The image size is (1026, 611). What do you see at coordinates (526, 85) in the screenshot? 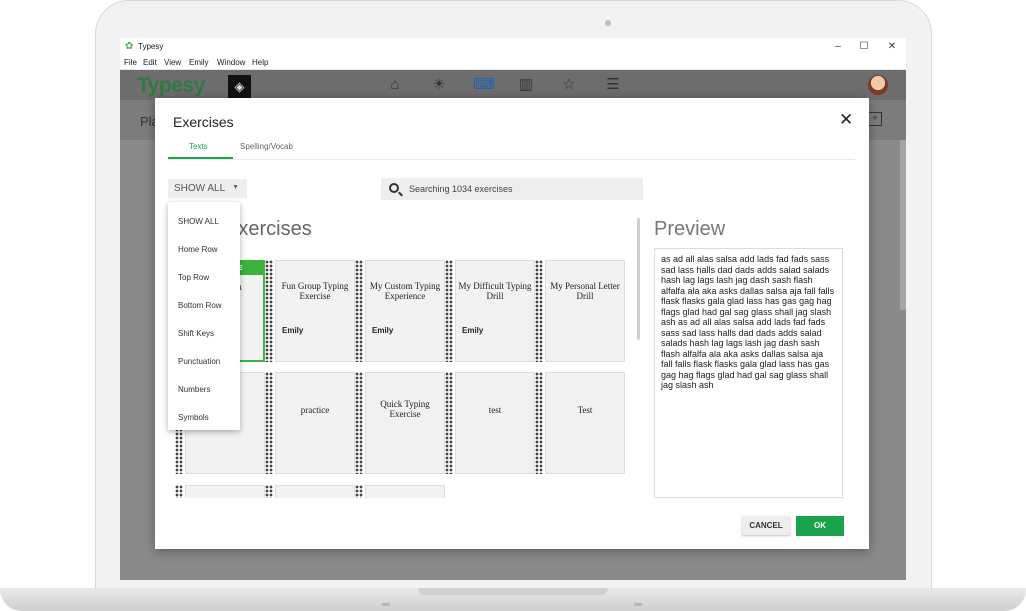
I see `chart-icon: ▥` at bounding box center [526, 85].